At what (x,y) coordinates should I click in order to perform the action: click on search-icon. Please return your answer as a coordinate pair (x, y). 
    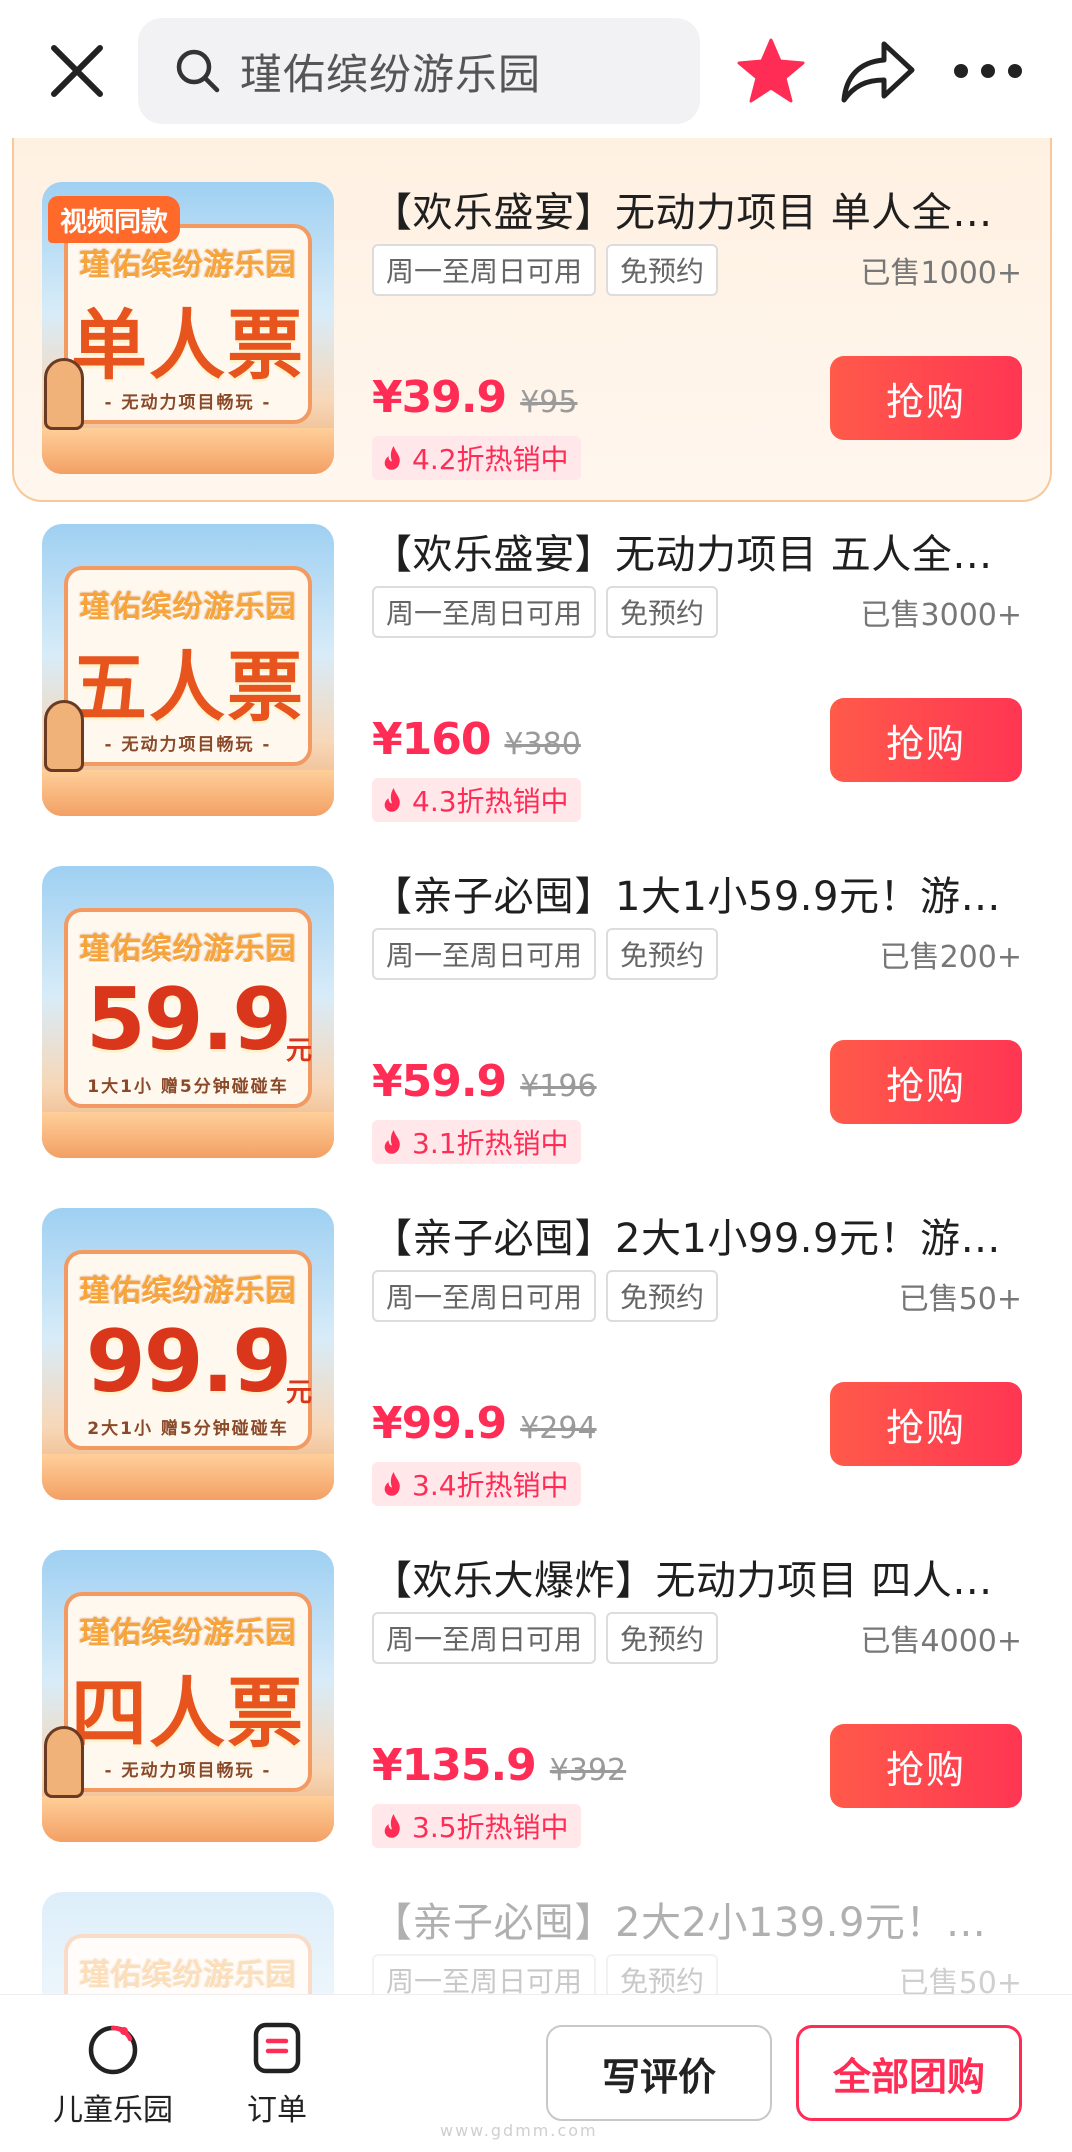
    Looking at the image, I should click on (198, 71).